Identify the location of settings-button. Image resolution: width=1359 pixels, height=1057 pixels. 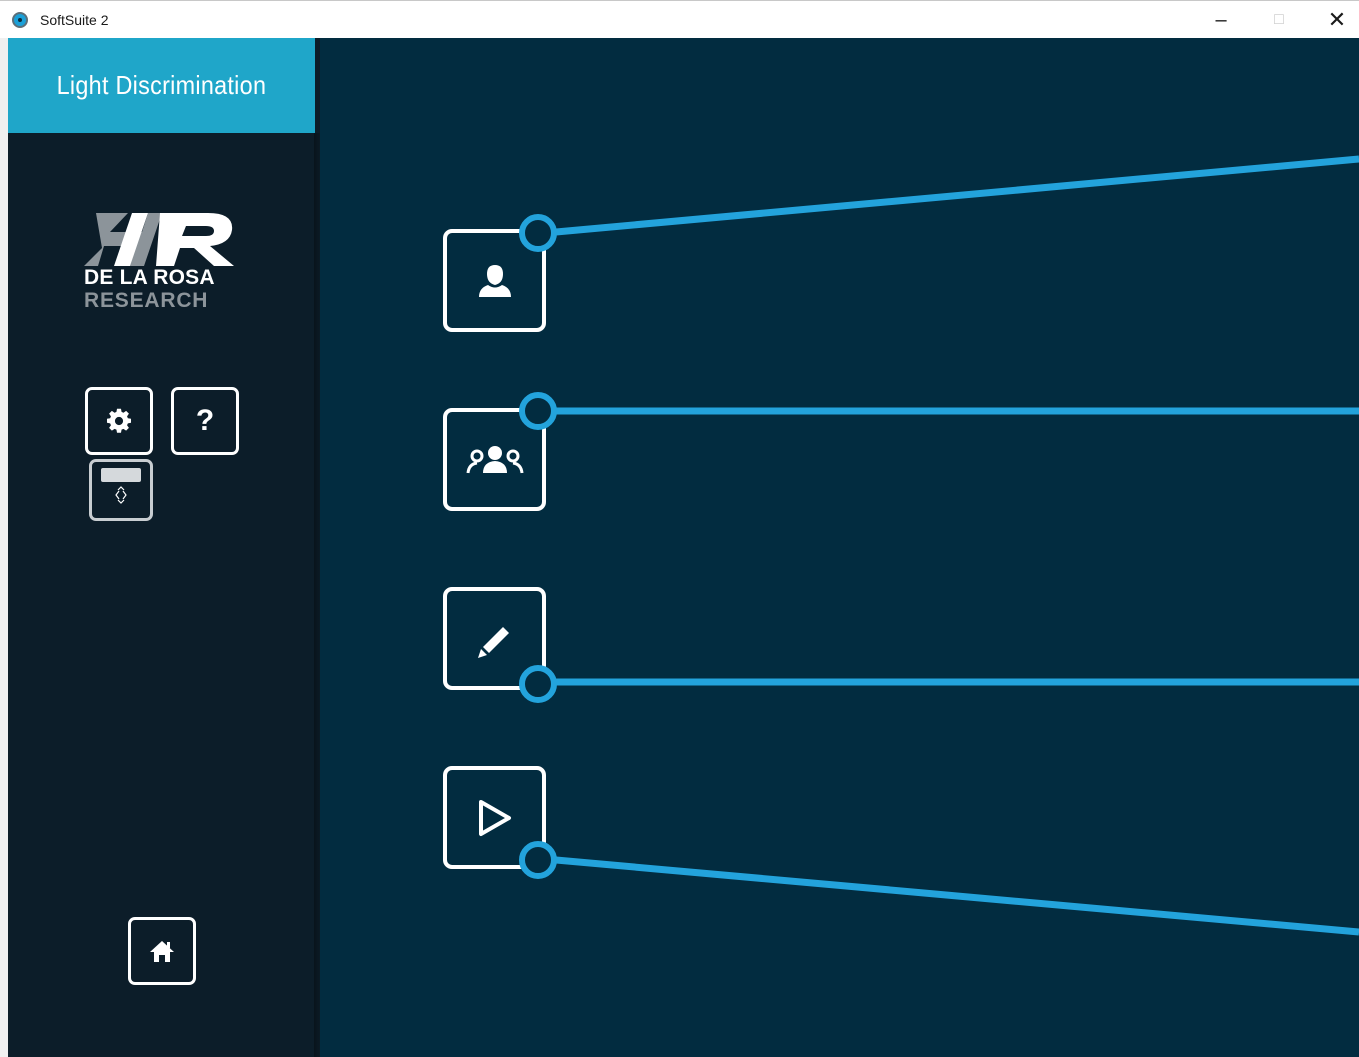
(119, 421).